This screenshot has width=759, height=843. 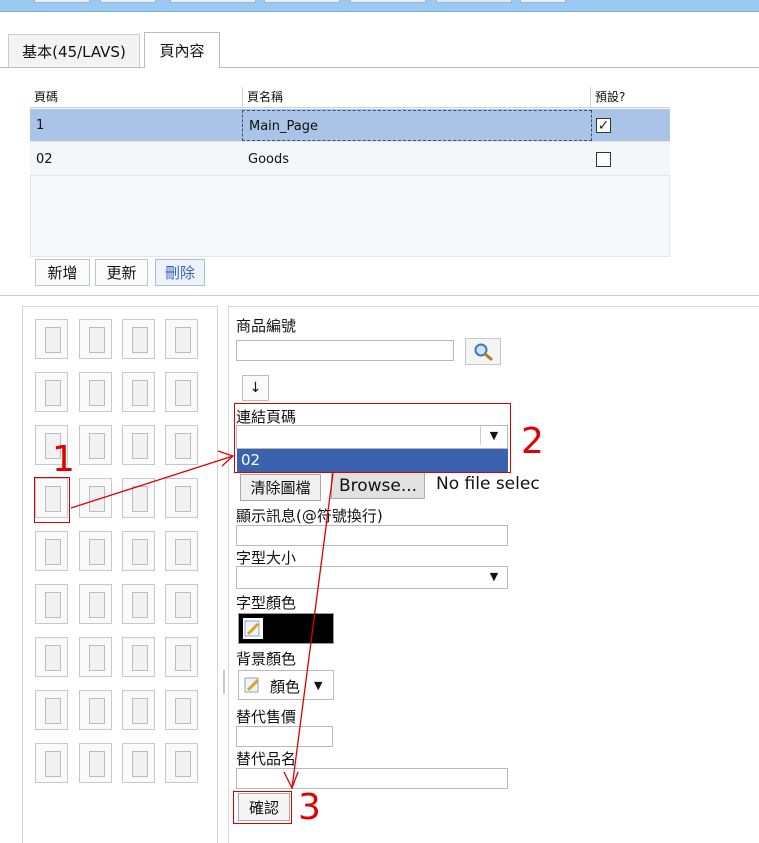 What do you see at coordinates (483, 351) in the screenshot?
I see `search-button` at bounding box center [483, 351].